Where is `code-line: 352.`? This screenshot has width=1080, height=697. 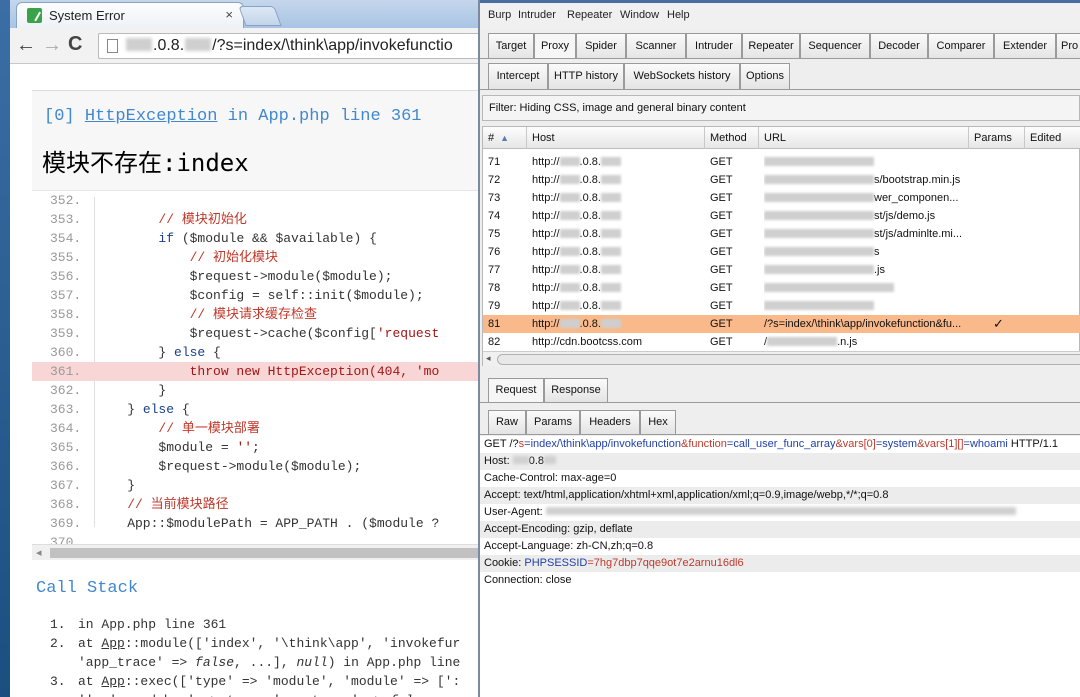 code-line: 352. is located at coordinates (255, 200).